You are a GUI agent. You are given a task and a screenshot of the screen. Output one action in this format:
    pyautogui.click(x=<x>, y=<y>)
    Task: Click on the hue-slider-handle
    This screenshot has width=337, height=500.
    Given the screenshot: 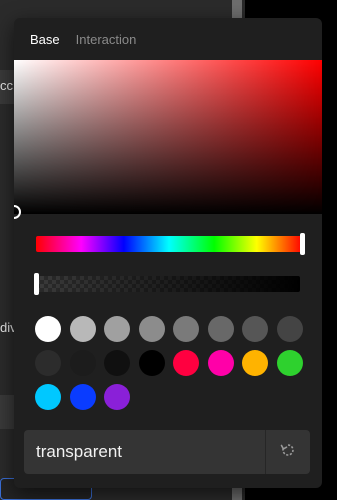 What is the action you would take?
    pyautogui.click(x=302, y=244)
    